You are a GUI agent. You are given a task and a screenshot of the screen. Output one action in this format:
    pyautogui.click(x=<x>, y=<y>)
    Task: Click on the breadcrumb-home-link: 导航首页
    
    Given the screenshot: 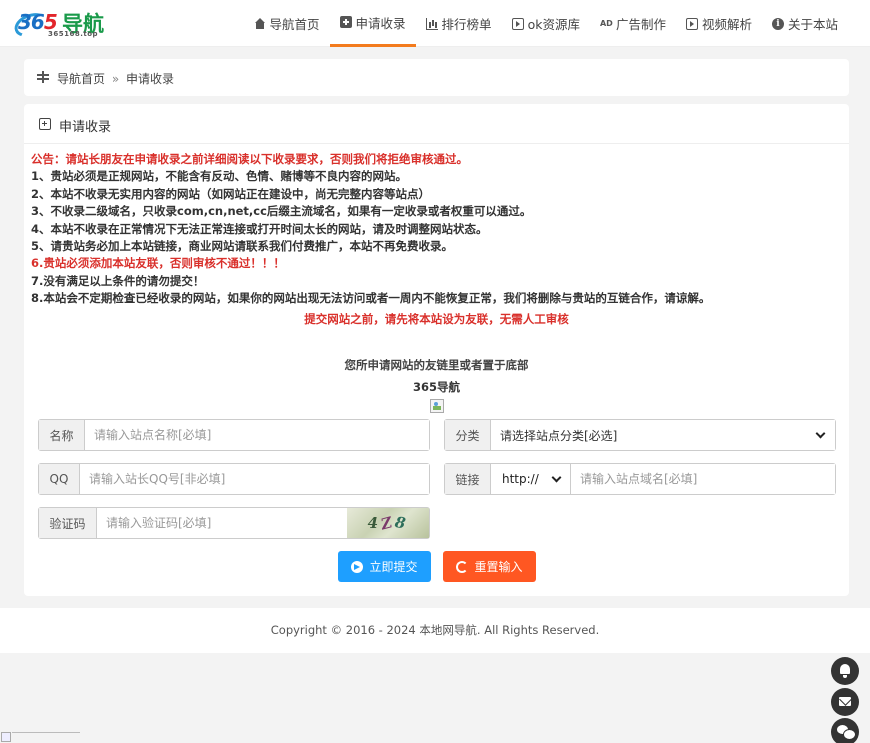 What is the action you would take?
    pyautogui.click(x=81, y=79)
    